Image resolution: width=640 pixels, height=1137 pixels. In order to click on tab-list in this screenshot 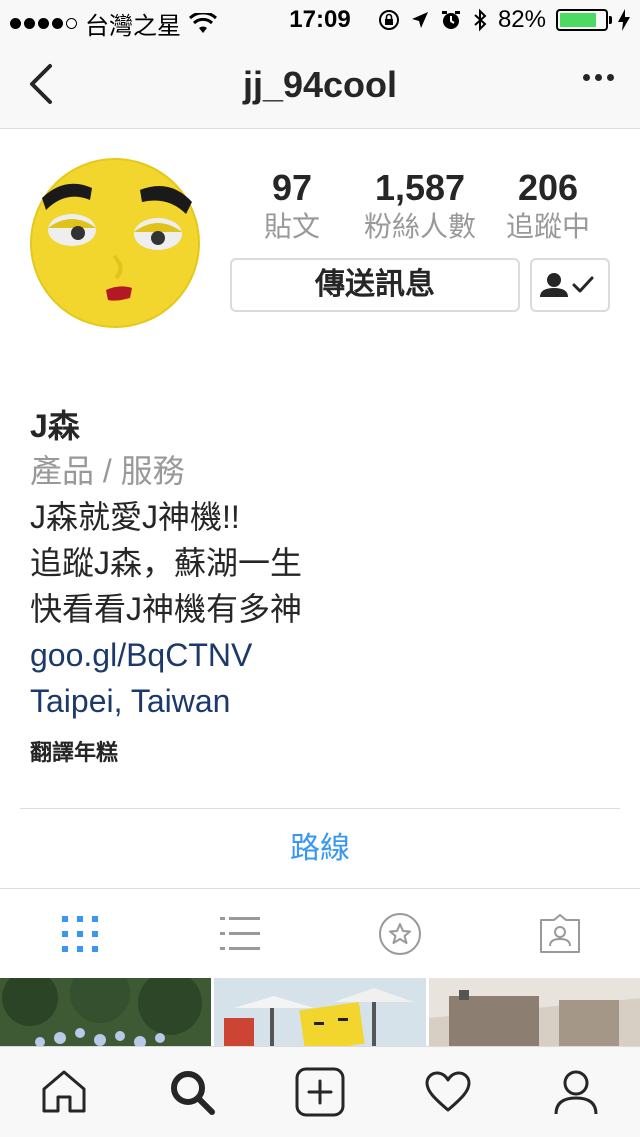, I will do `click(240, 934)`.